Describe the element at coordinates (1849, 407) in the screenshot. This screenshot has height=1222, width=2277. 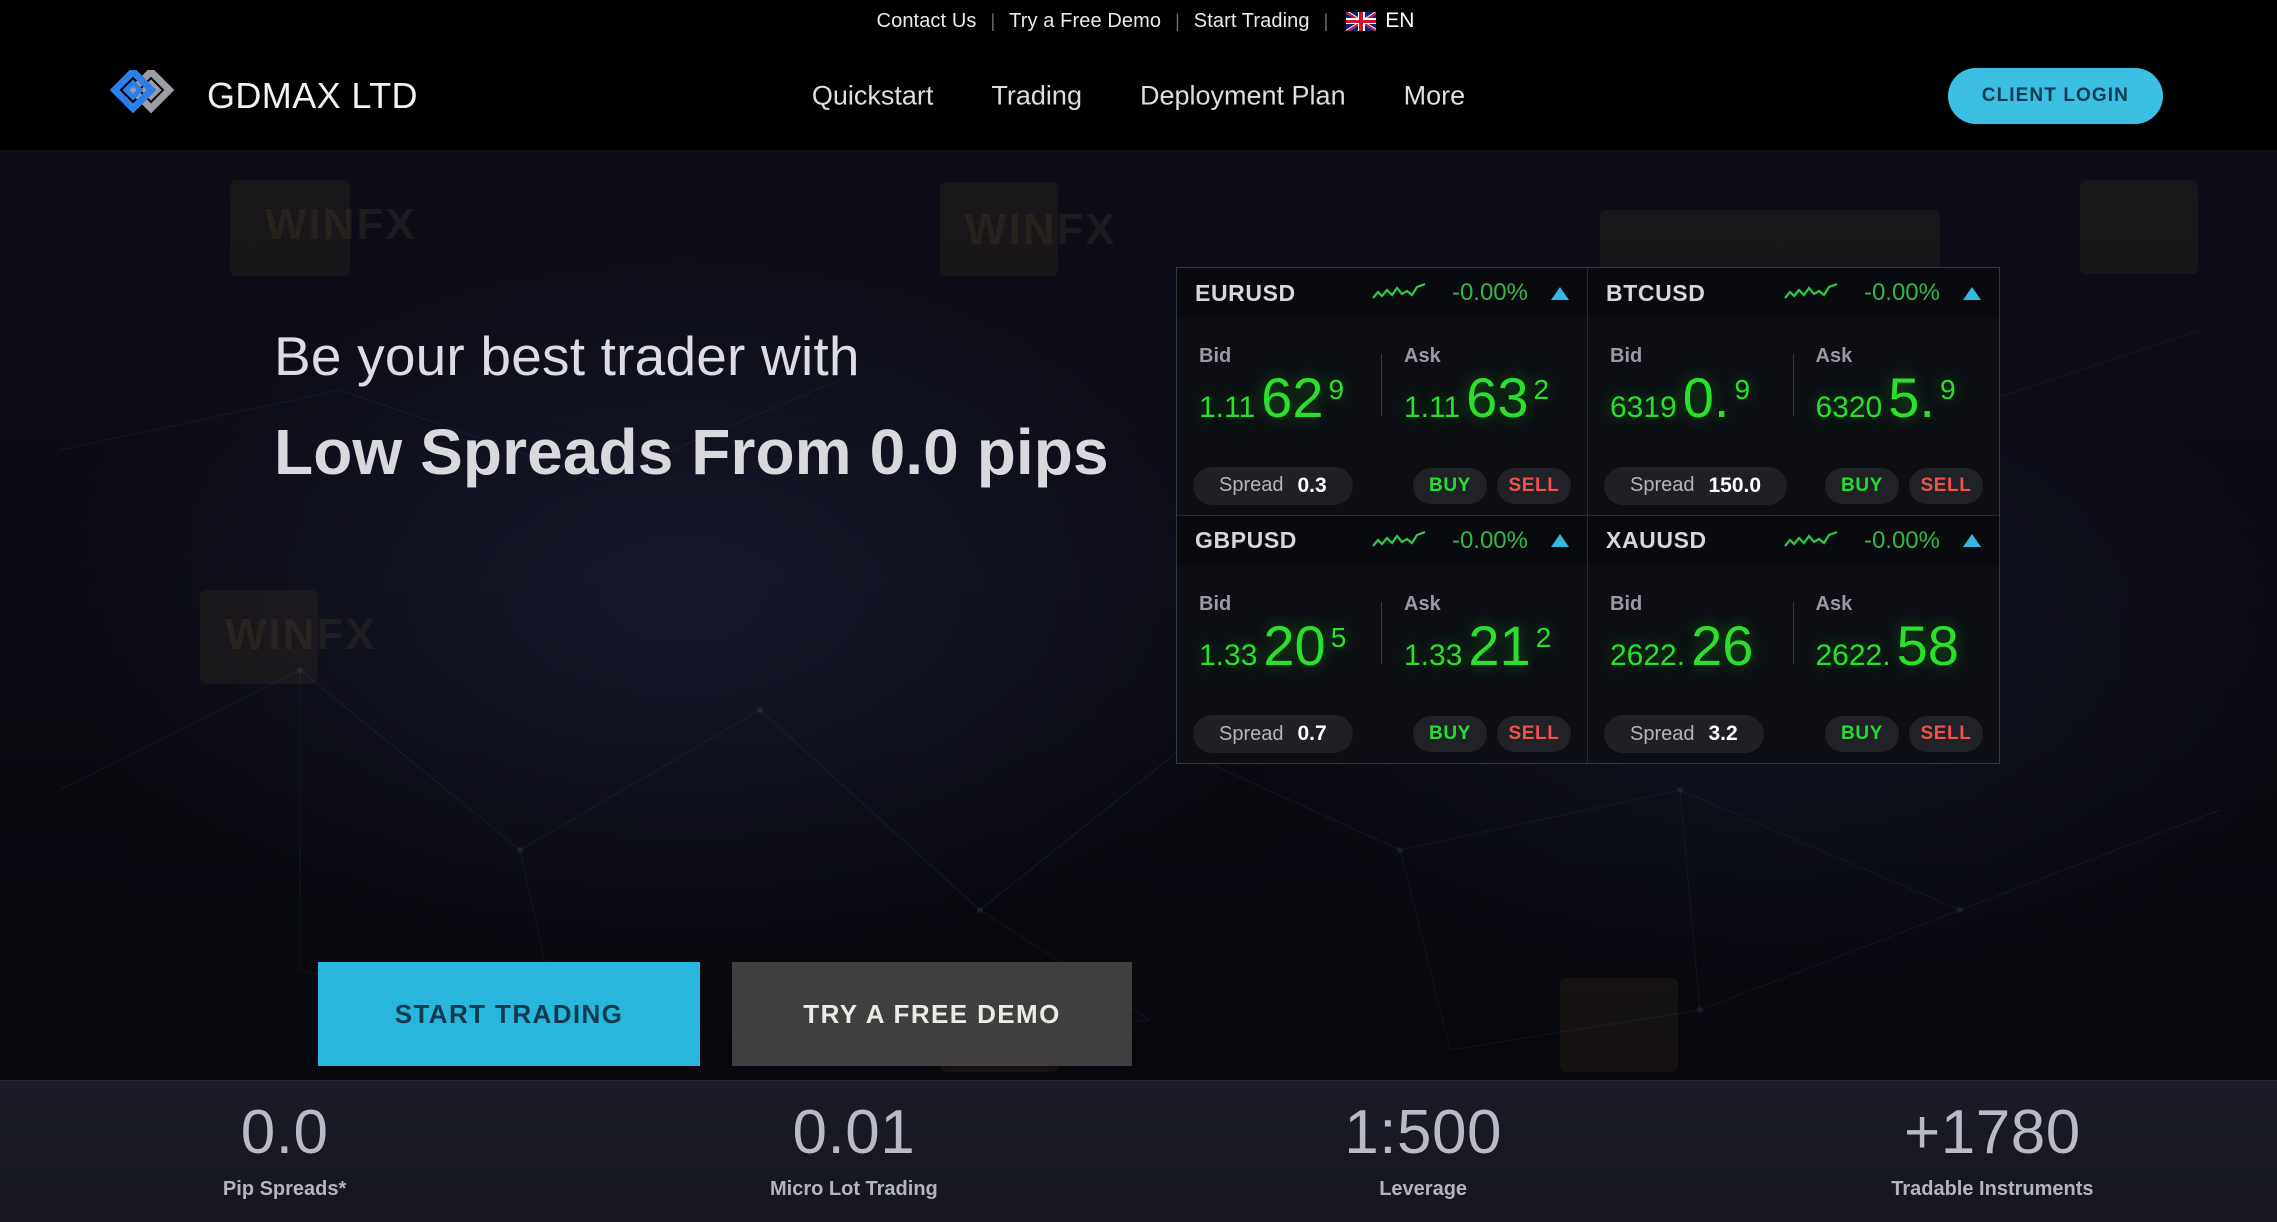
I see `ask-price-base: 6320` at that location.